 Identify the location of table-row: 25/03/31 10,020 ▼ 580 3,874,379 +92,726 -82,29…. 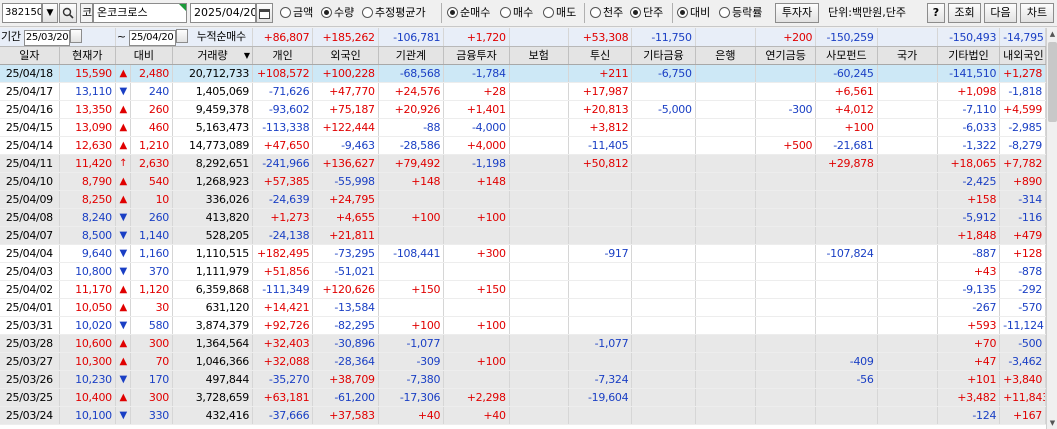
(523, 325).